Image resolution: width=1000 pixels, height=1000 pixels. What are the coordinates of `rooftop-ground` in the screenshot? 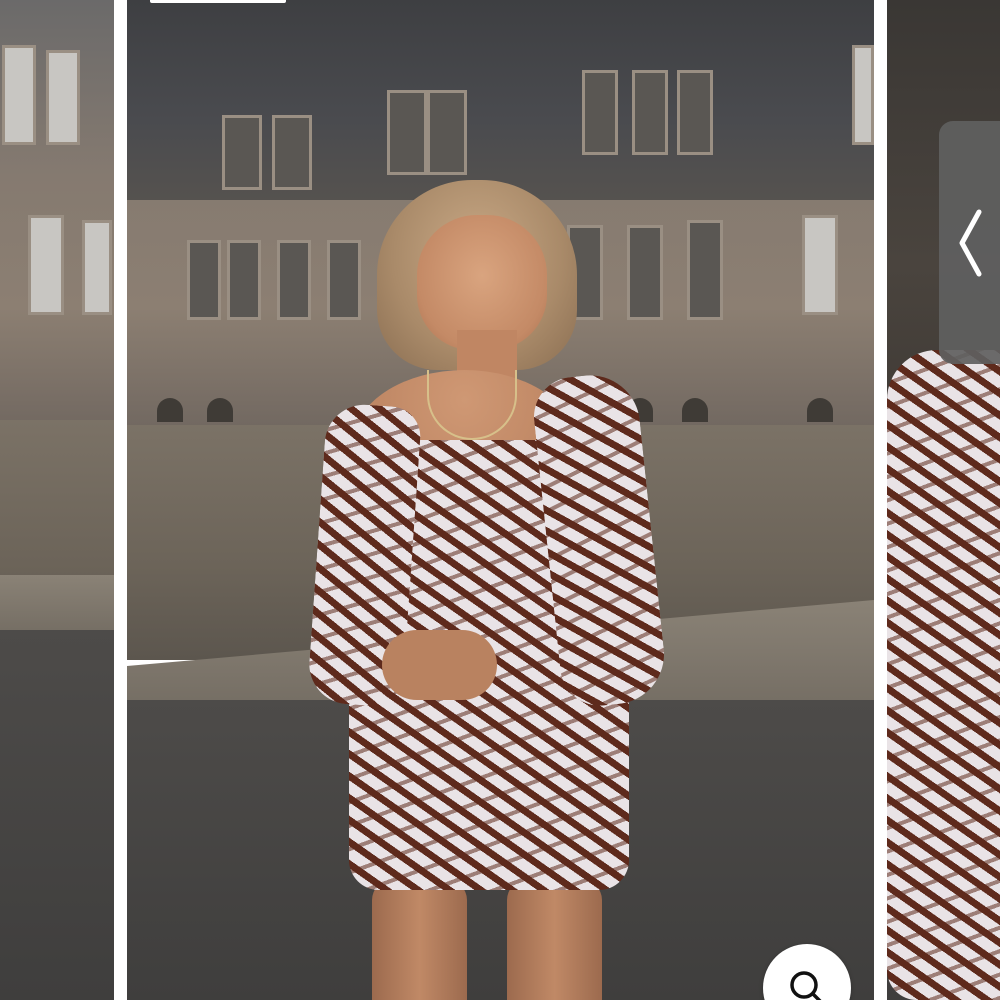 It's located at (57, 815).